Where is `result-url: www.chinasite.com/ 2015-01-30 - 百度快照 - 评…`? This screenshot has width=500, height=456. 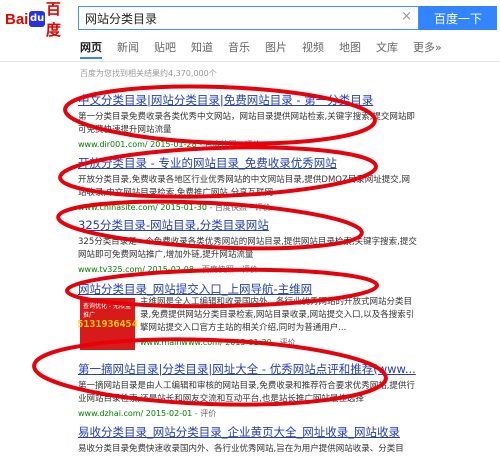
result-url: www.chinasite.com/ 2015-01-30 - 百度快照 - 评… is located at coordinates (248, 207).